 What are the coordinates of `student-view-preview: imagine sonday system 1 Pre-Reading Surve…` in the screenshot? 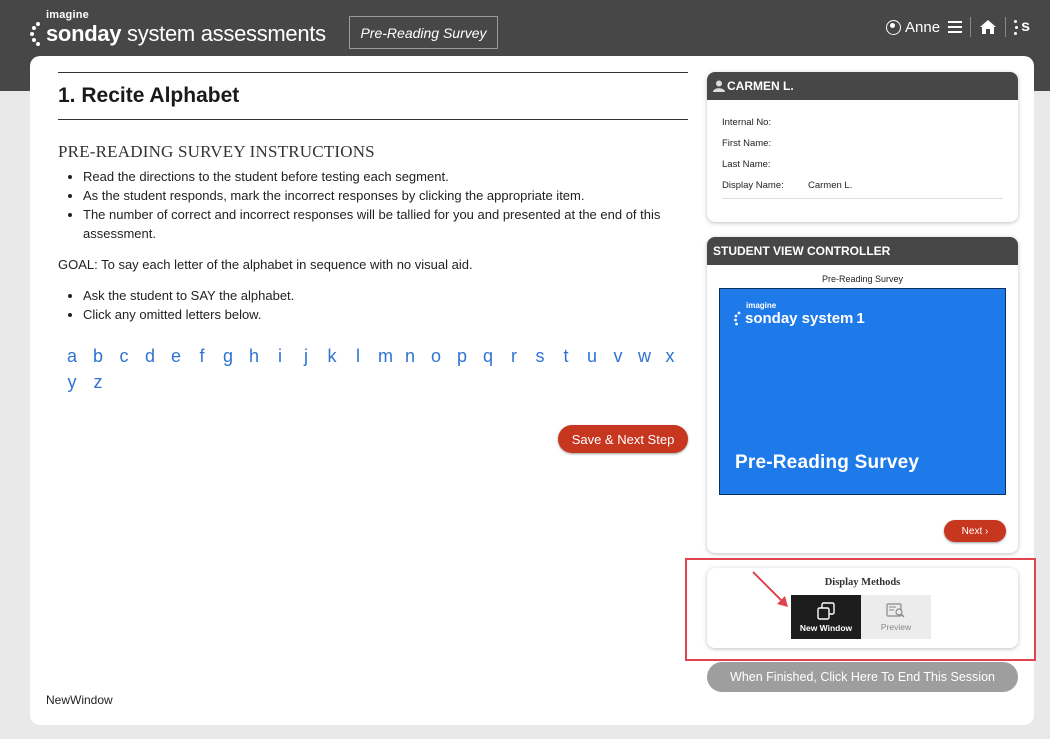 It's located at (862, 391).